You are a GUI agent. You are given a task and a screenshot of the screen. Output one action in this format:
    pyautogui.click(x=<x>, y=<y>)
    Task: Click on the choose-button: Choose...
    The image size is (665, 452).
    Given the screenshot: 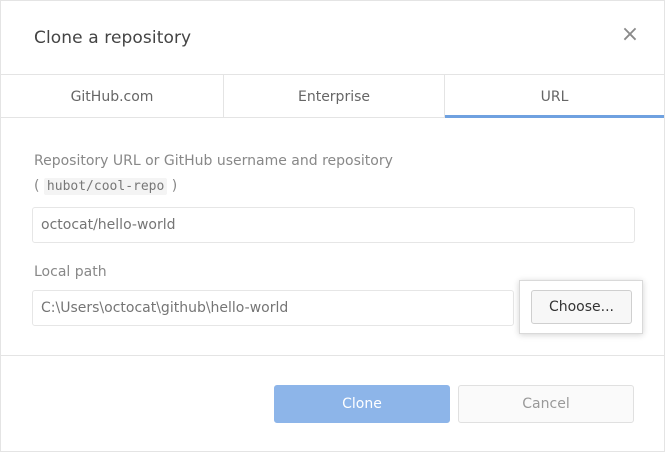 What is the action you would take?
    pyautogui.click(x=581, y=307)
    